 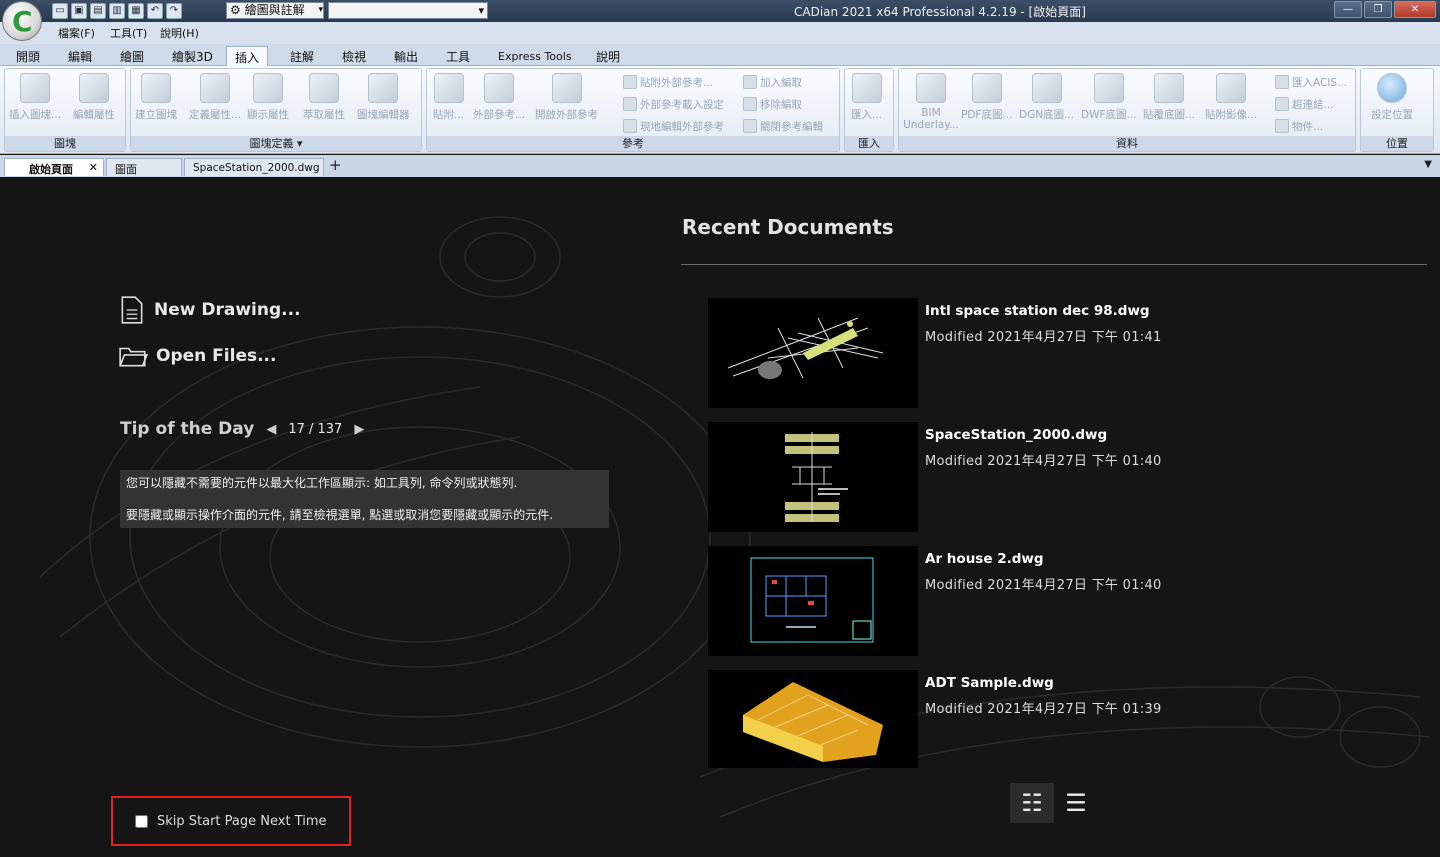 What do you see at coordinates (673, 104) in the screenshot?
I see `xref-load-item: 外部參考載入設定` at bounding box center [673, 104].